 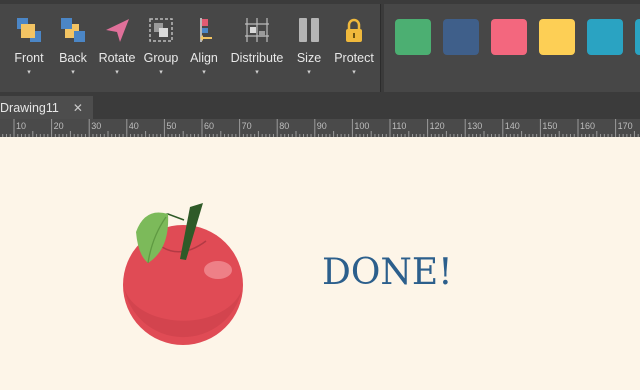 What do you see at coordinates (73, 30) in the screenshot?
I see `send-to-back-icon` at bounding box center [73, 30].